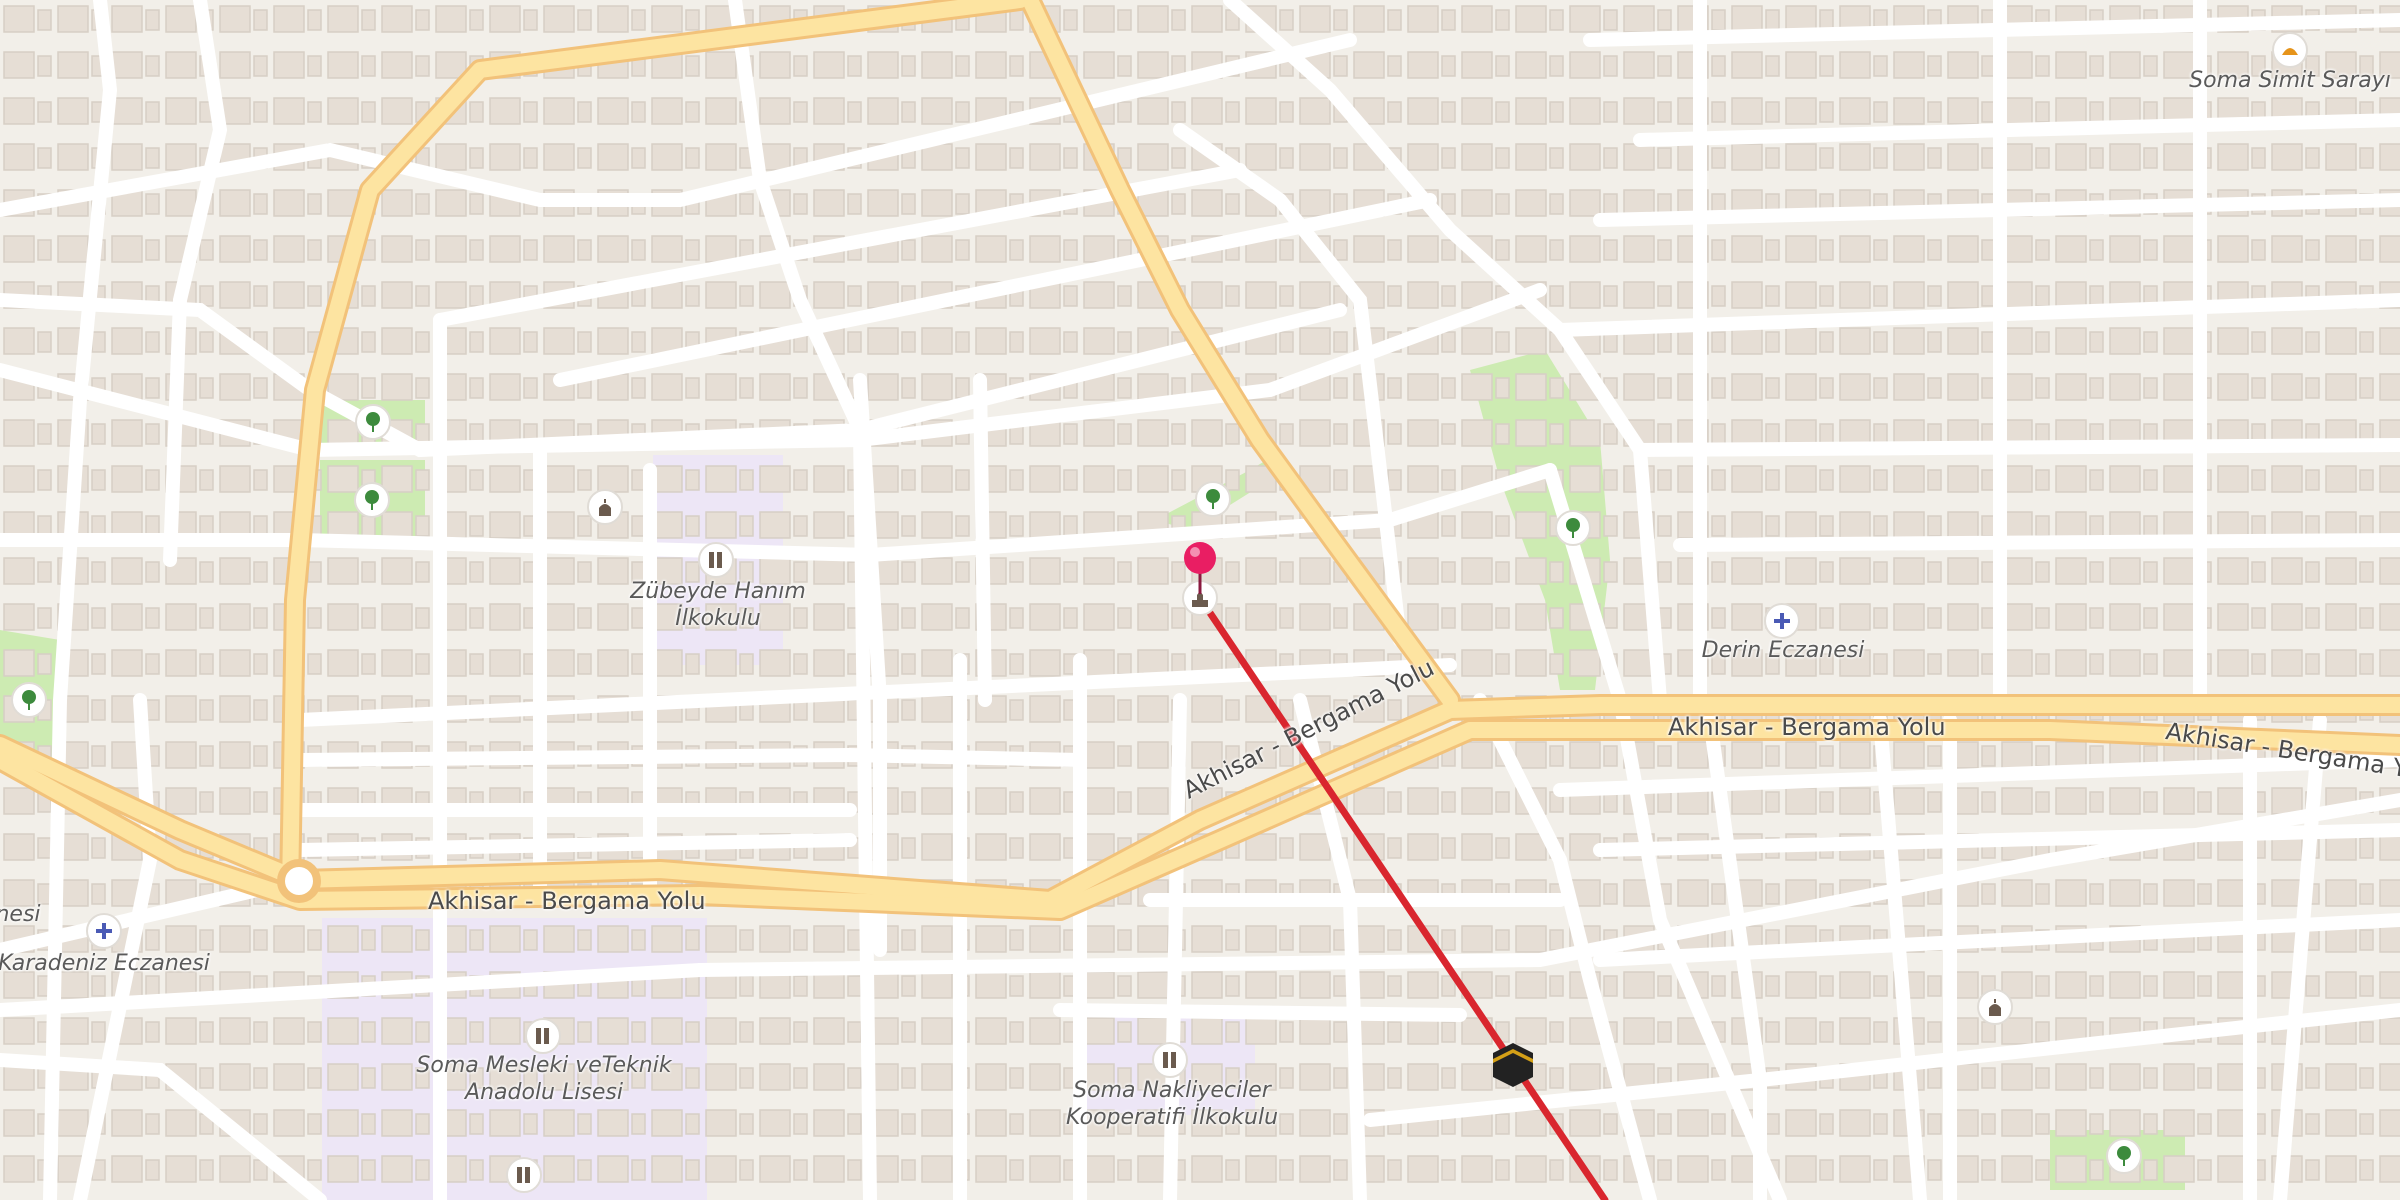 The width and height of the screenshot is (2400, 1200). Describe the element at coordinates (1172, 1104) in the screenshot. I see `place-label-soma-nakliyeciler: Soma Nakliyeciler Kooperatifi İlkokulu` at that location.